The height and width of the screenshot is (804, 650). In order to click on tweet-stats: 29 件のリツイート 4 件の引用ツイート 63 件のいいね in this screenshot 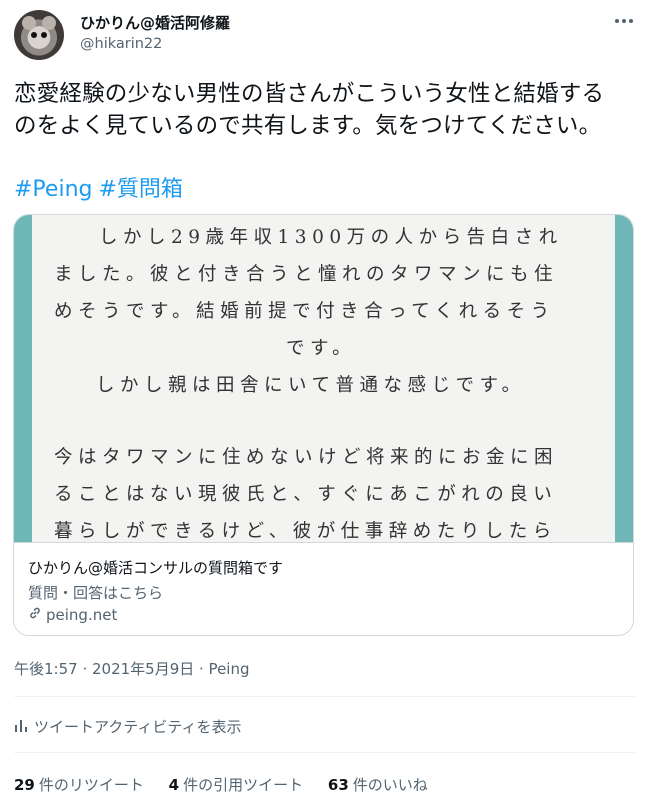, I will do `click(231, 784)`.